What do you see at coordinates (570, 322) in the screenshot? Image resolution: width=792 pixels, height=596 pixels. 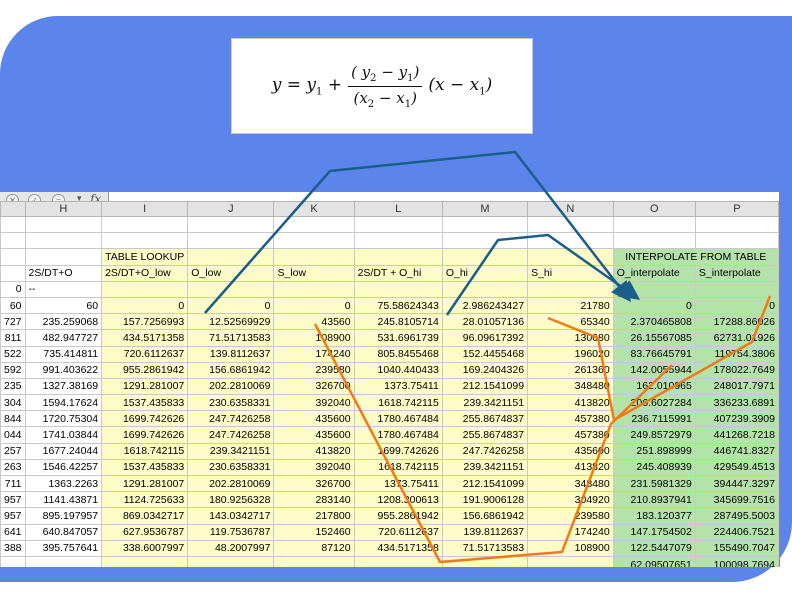 I see `cell-n: 65340` at bounding box center [570, 322].